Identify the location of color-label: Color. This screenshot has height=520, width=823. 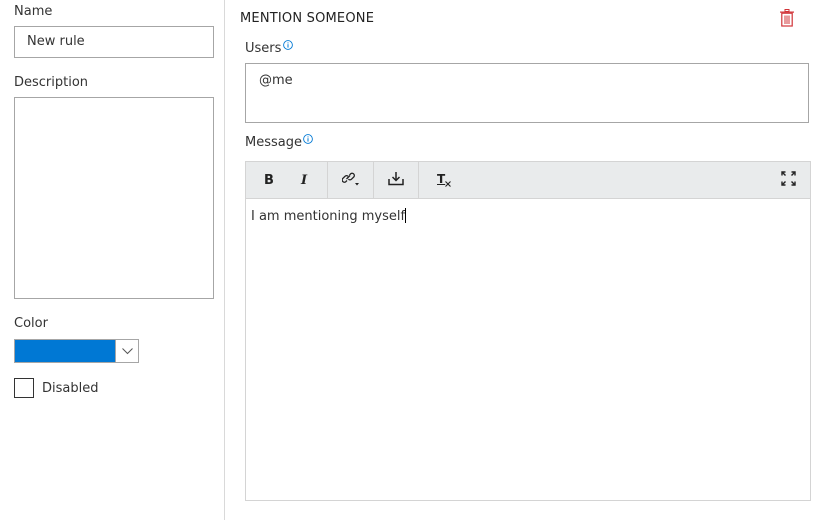
(31, 323).